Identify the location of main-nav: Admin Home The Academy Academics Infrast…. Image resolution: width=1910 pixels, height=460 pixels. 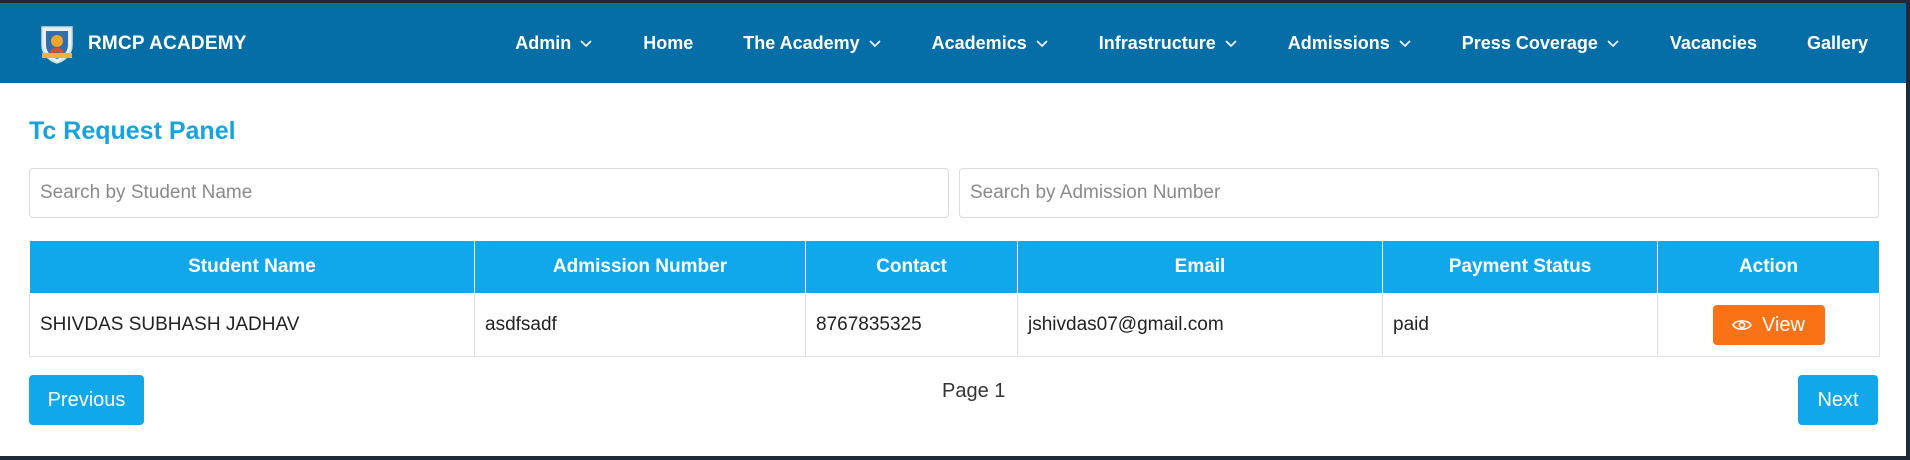
(1191, 43).